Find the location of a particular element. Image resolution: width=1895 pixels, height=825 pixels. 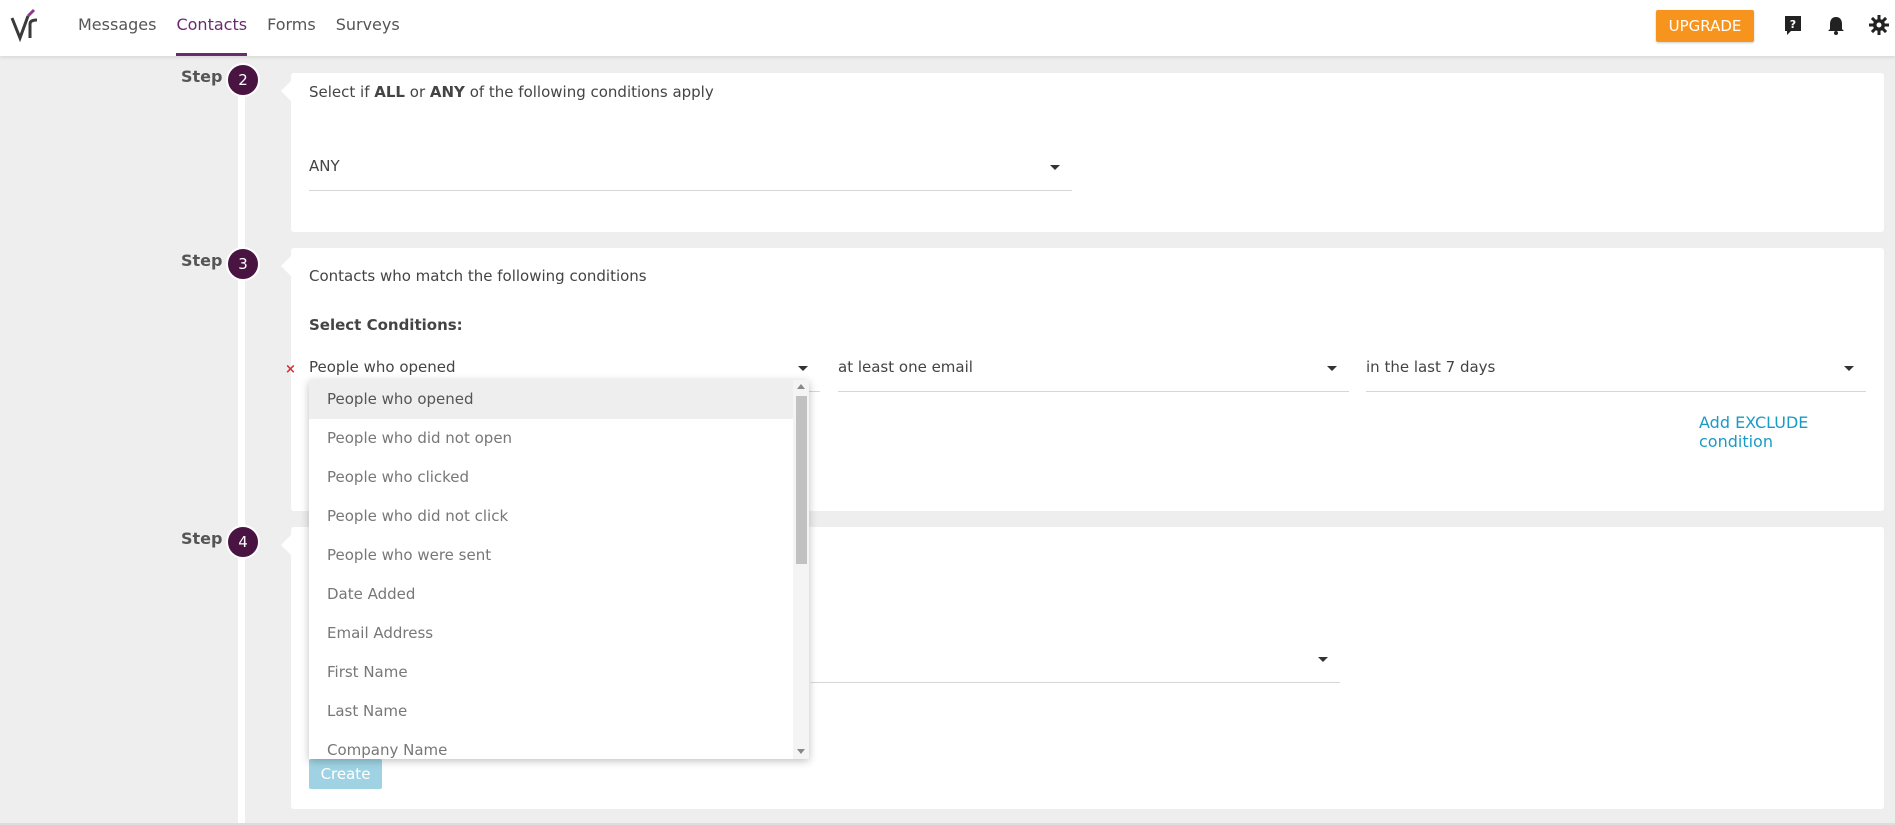

dropdown-option: Date Added is located at coordinates (559, 594).